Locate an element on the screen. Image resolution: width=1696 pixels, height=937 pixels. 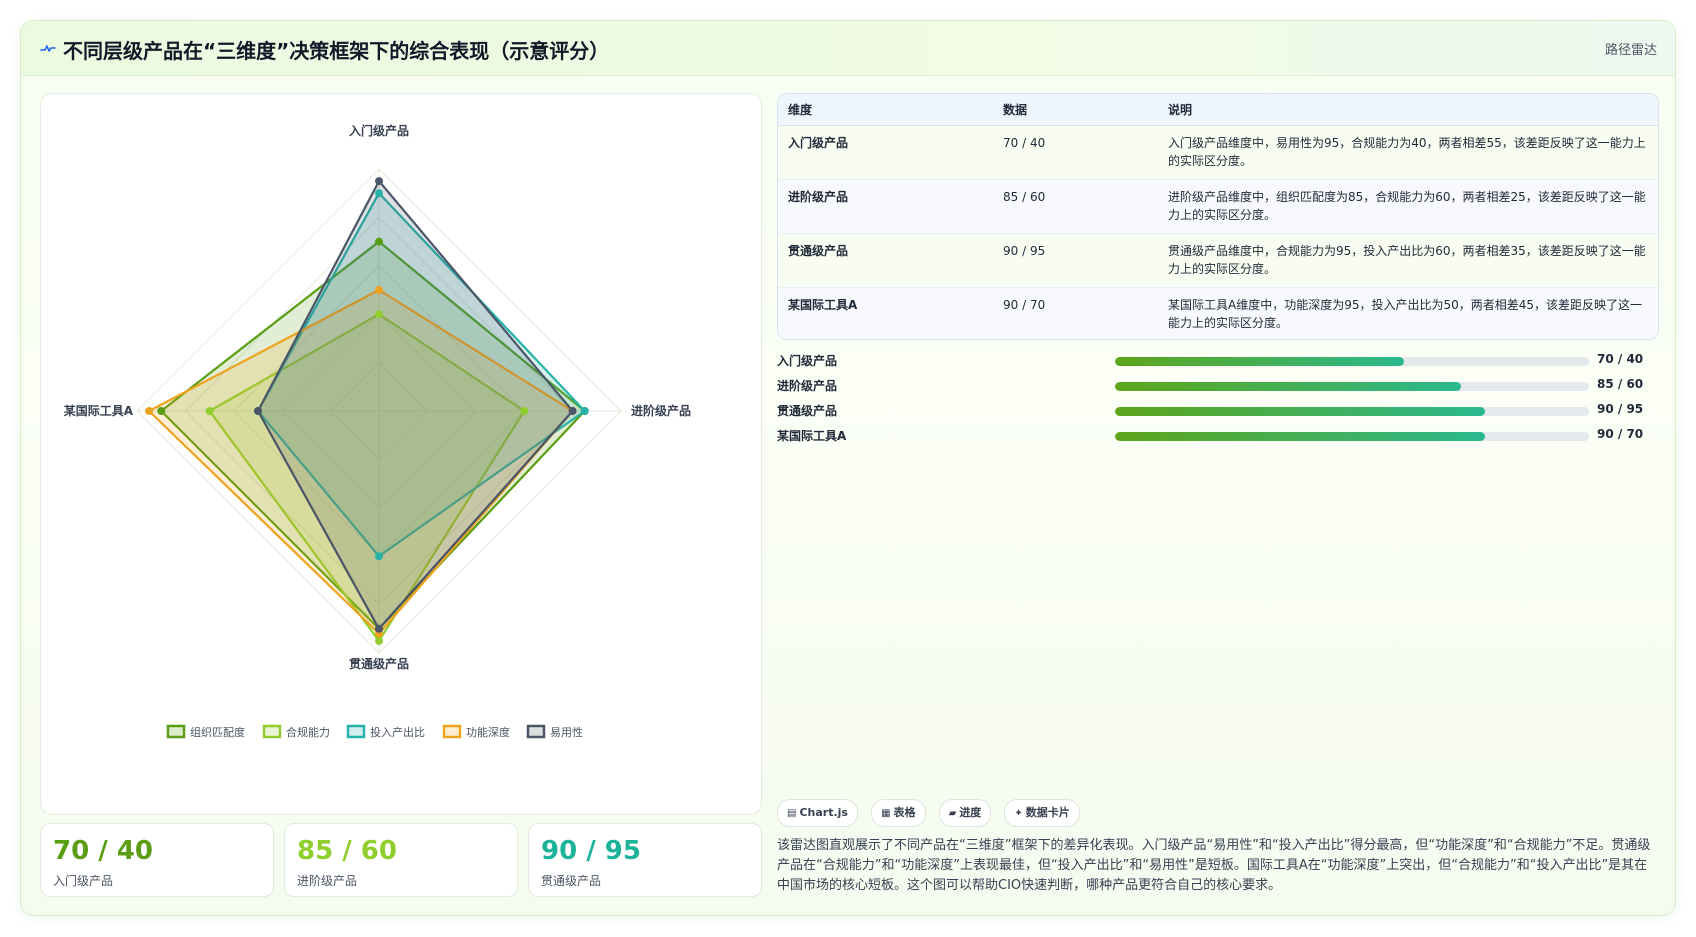
row-name: 入门级产品 is located at coordinates (885, 152).